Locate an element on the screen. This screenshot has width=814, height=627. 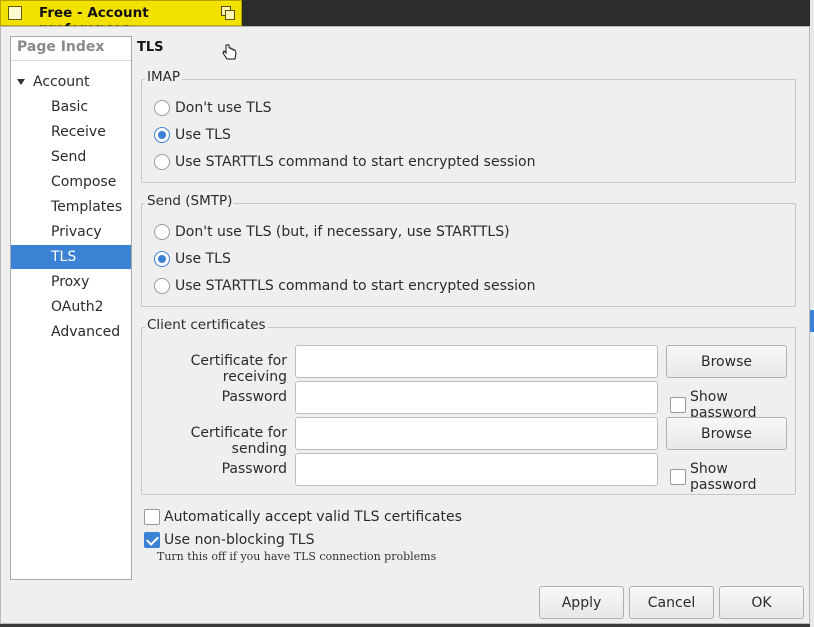
ok-button: OK is located at coordinates (761, 602).